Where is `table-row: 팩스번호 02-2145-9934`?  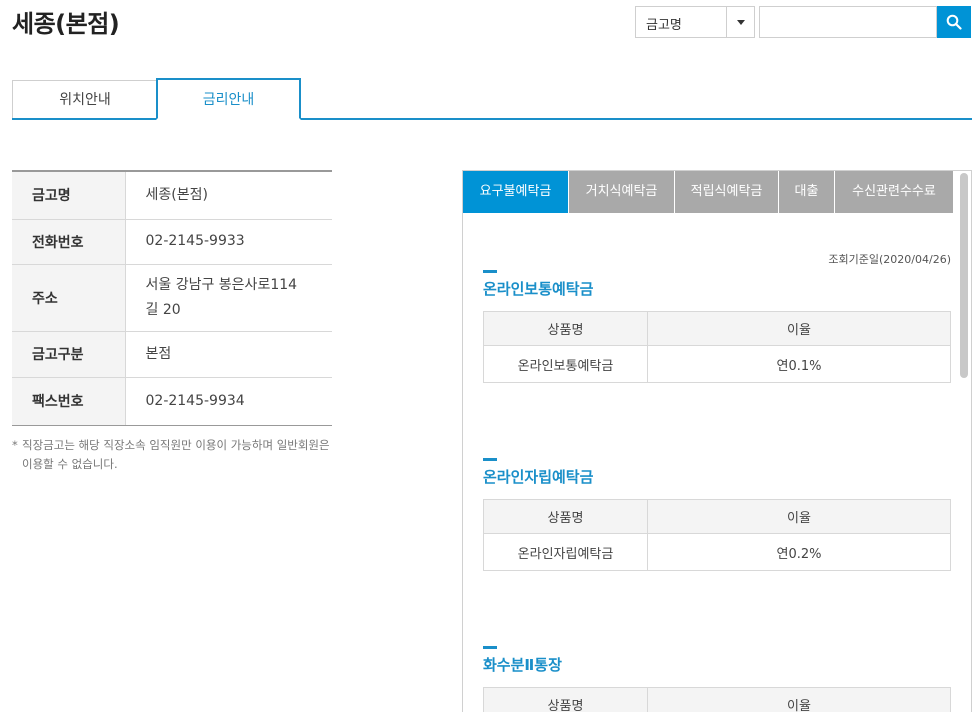 table-row: 팩스번호 02-2145-9934 is located at coordinates (172, 401).